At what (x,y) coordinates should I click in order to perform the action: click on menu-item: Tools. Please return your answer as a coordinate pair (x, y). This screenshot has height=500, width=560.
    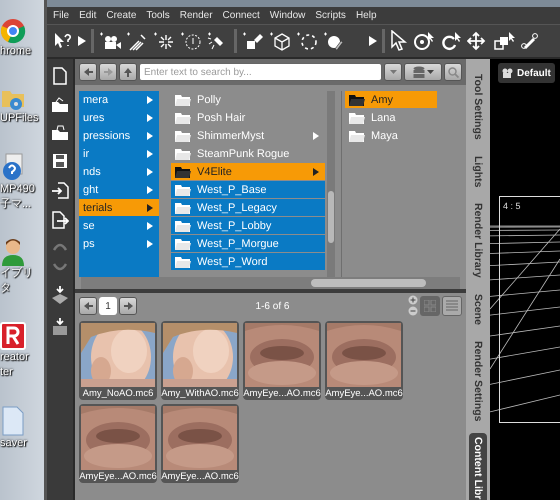
    Looking at the image, I should click on (158, 15).